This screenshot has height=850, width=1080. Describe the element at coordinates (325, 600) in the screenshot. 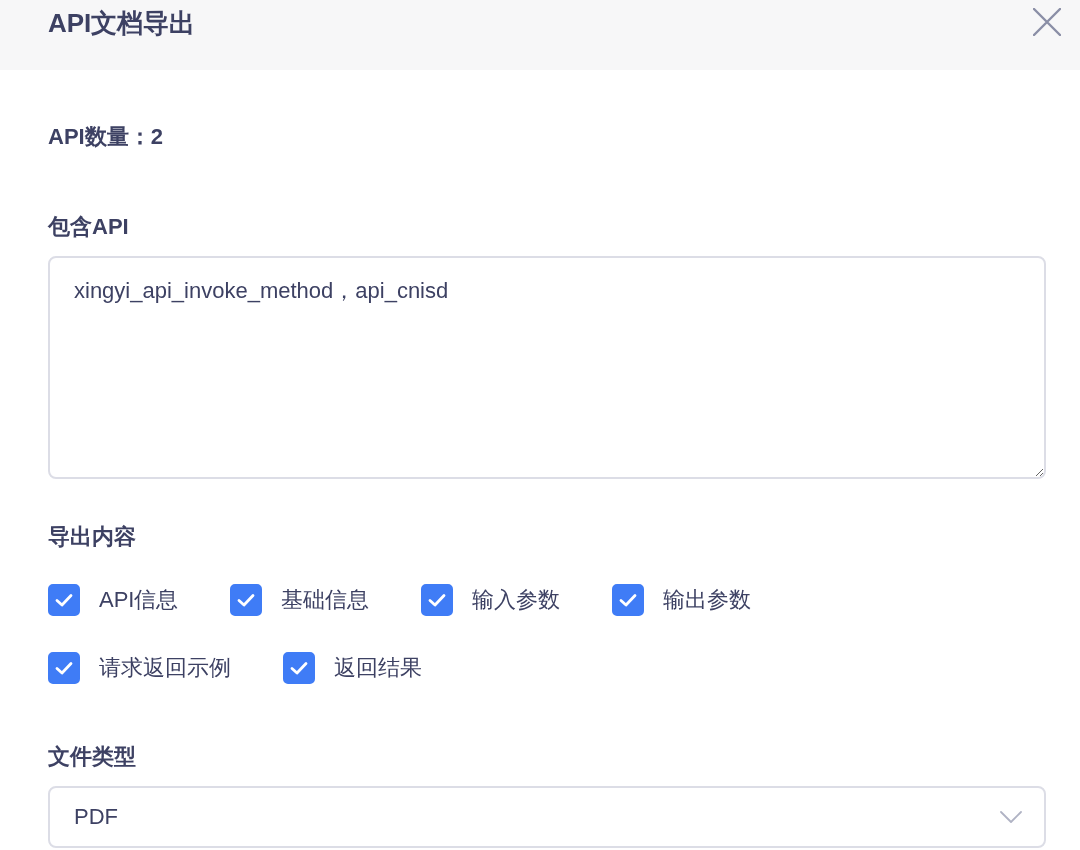

I see `checkbox-label: 基础信息` at that location.